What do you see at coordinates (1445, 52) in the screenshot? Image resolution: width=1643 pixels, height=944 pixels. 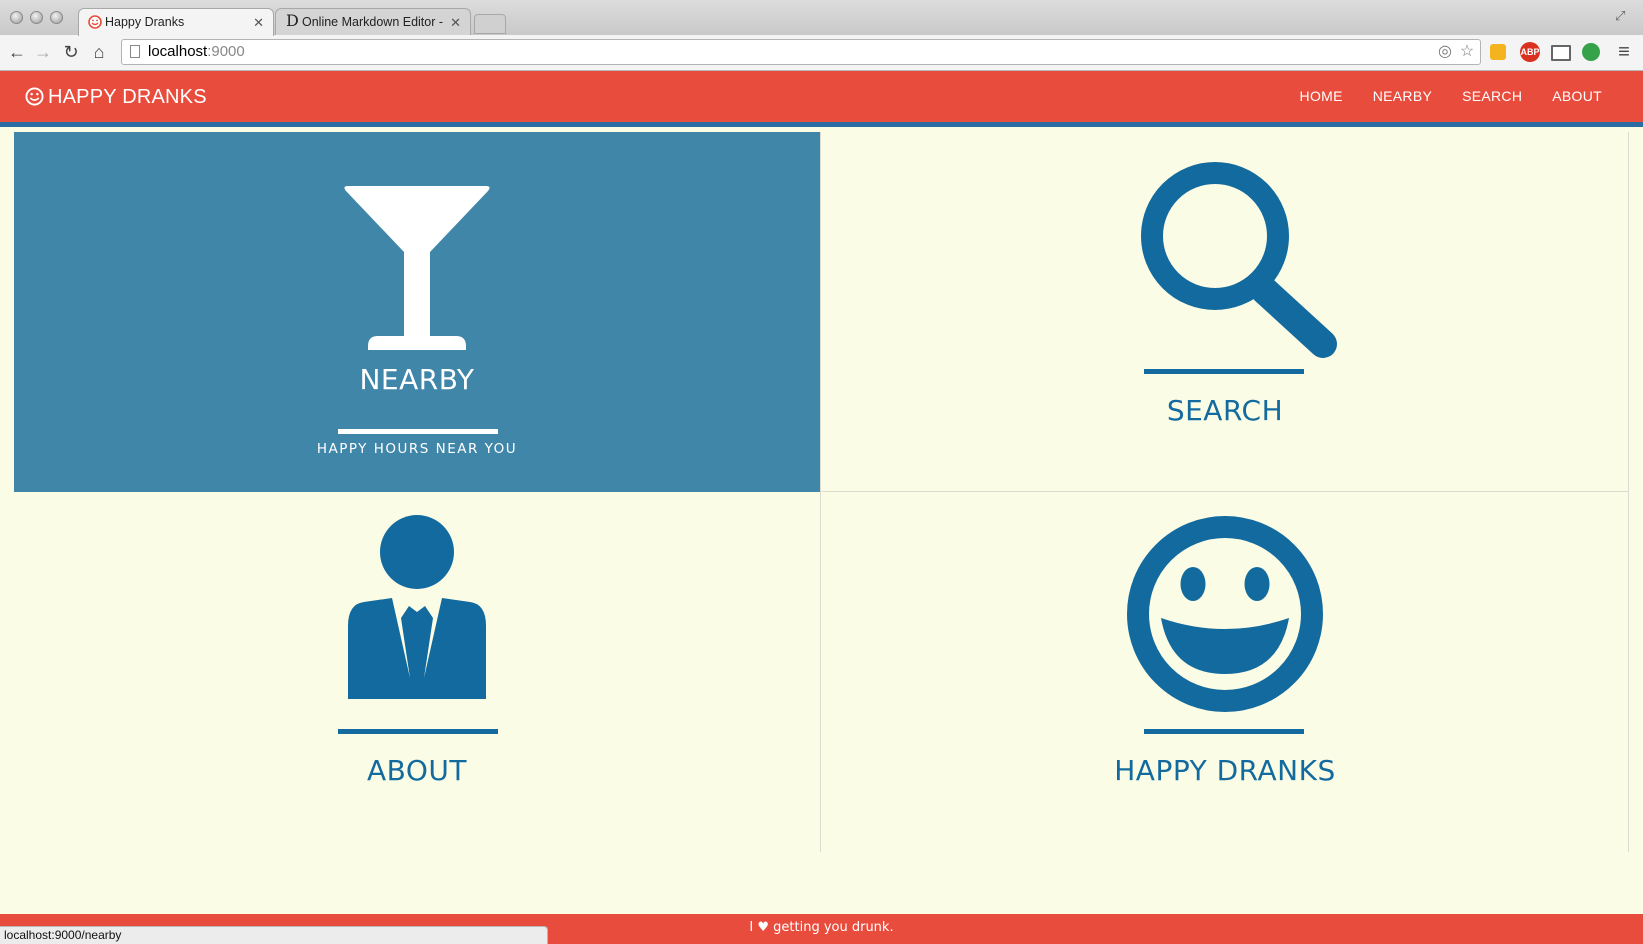 I see `location-target-icon: ◎` at bounding box center [1445, 52].